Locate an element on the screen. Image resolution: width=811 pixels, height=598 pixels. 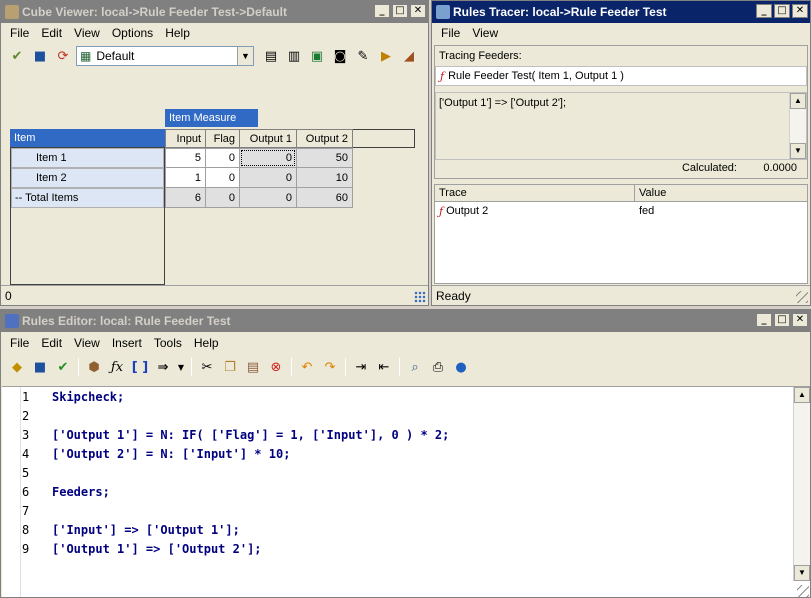
expression-scrollbar: ▲ ▼ is located at coordinates (797, 126).